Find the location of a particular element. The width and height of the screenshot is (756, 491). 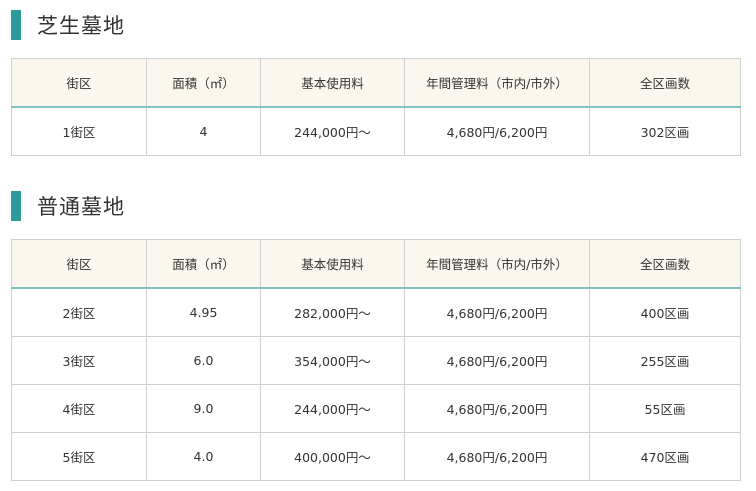

table-row: 2街区 4.95 282,000円〜 4,680円/6,200円 400区画 is located at coordinates (376, 312).